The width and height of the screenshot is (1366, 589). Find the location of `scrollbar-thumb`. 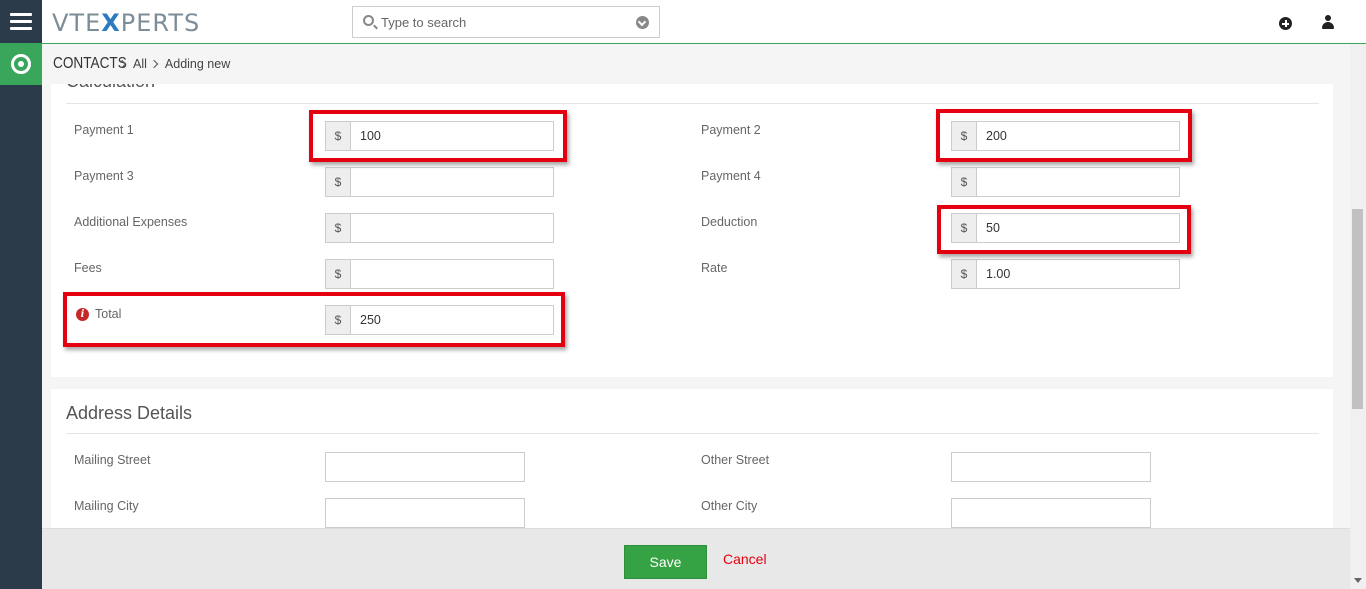

scrollbar-thumb is located at coordinates (1357, 309).